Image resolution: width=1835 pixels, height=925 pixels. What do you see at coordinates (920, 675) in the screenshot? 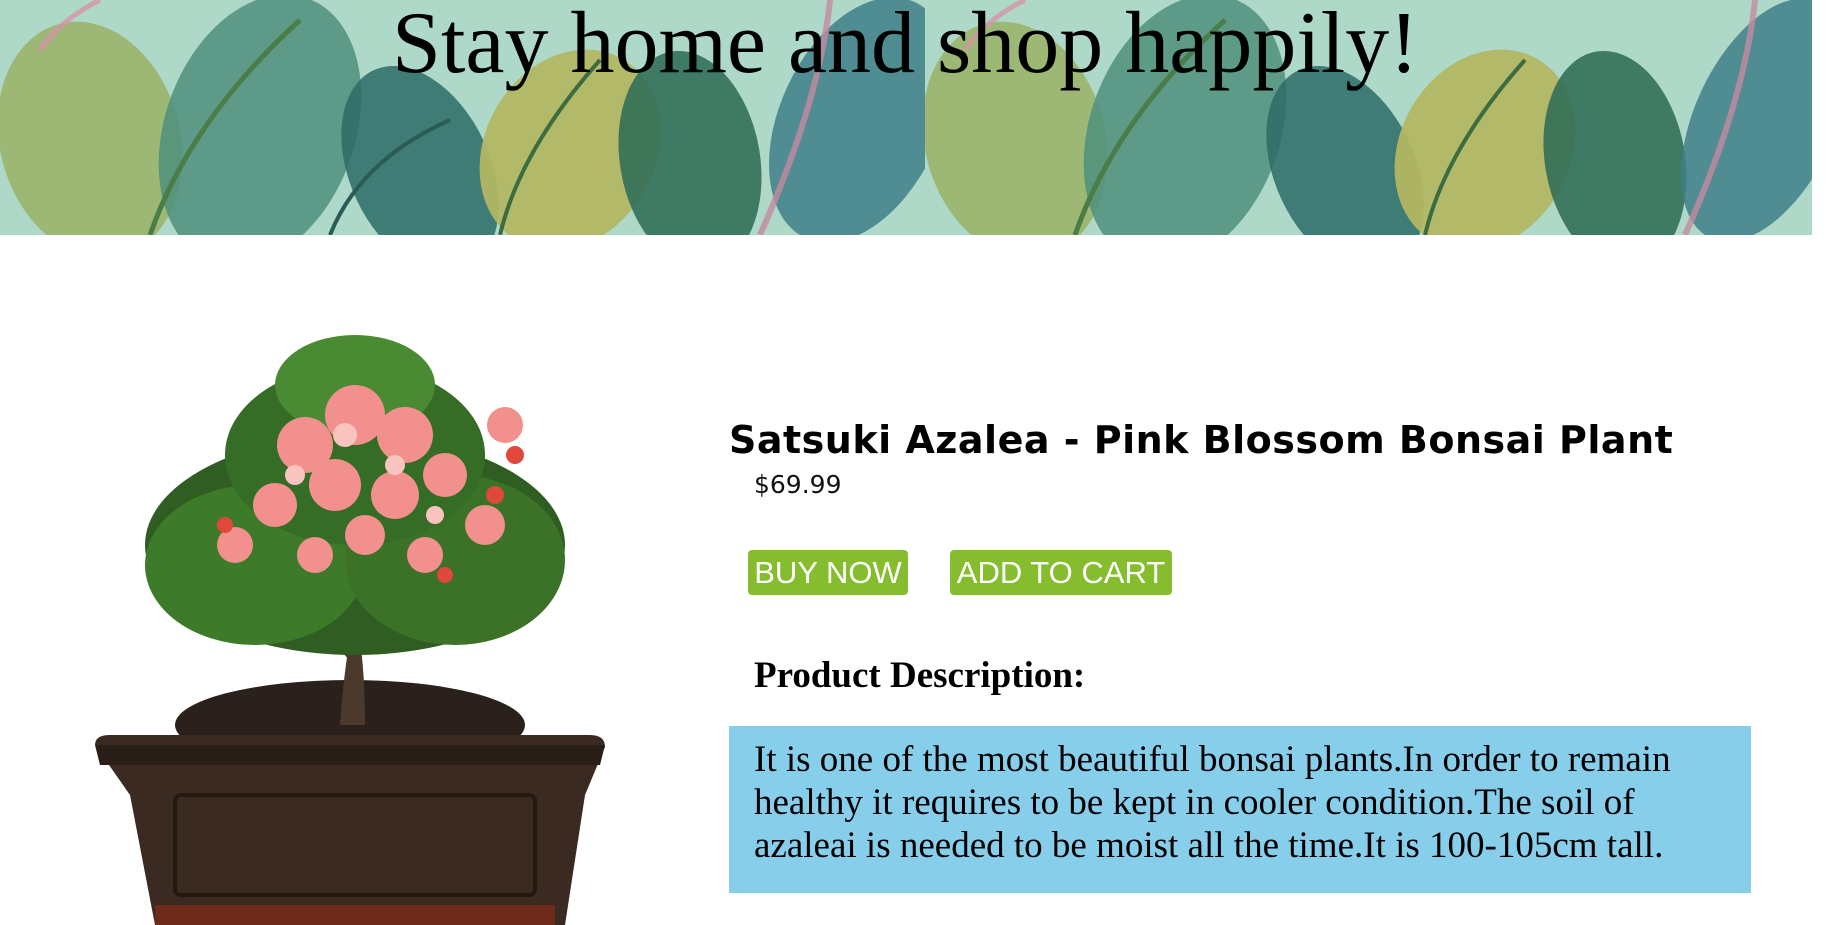
I see `product-description-heading: Product Description:` at bounding box center [920, 675].